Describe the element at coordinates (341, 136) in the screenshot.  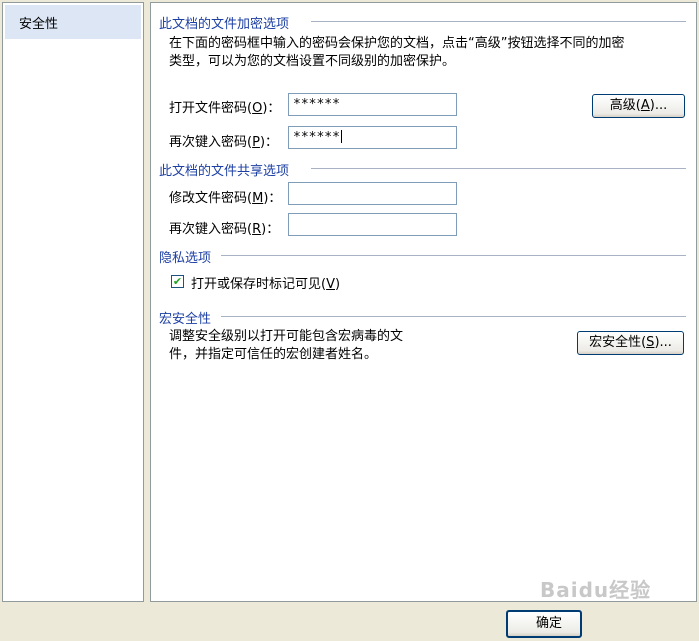
I see `text-caret` at that location.